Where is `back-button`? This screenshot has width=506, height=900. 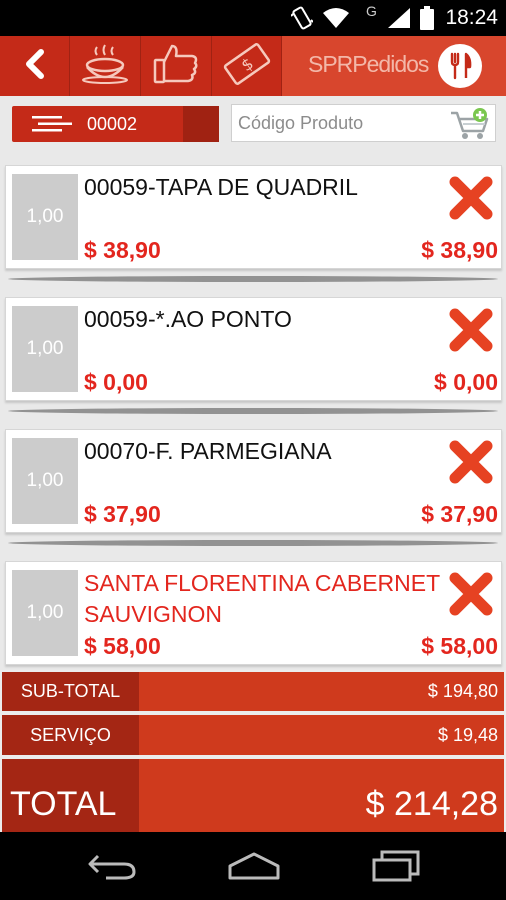
back-button is located at coordinates (35, 66).